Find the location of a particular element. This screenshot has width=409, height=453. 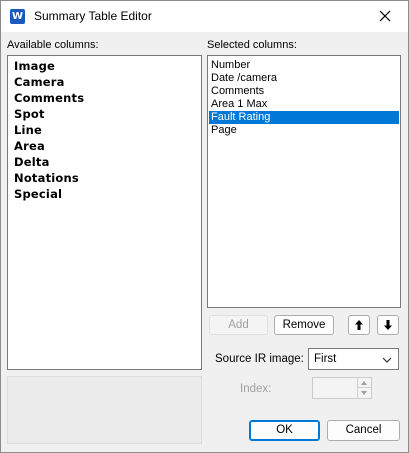

list-item: Special is located at coordinates (38, 194).